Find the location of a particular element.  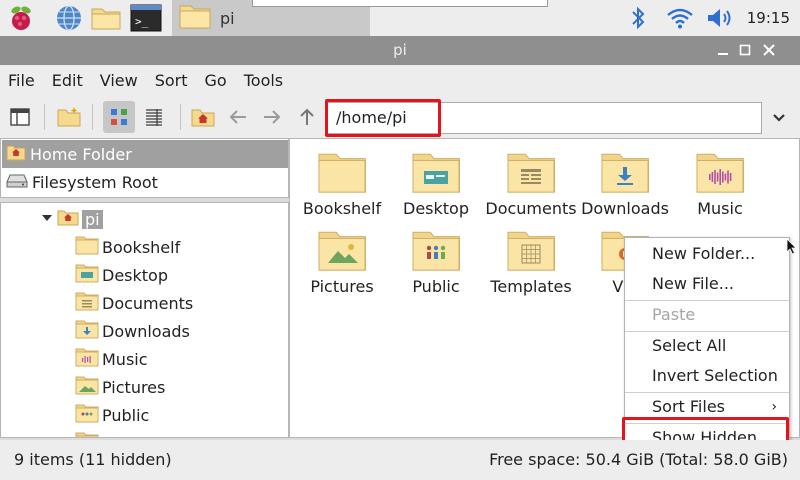

tree-item: Downloads is located at coordinates (132, 331).